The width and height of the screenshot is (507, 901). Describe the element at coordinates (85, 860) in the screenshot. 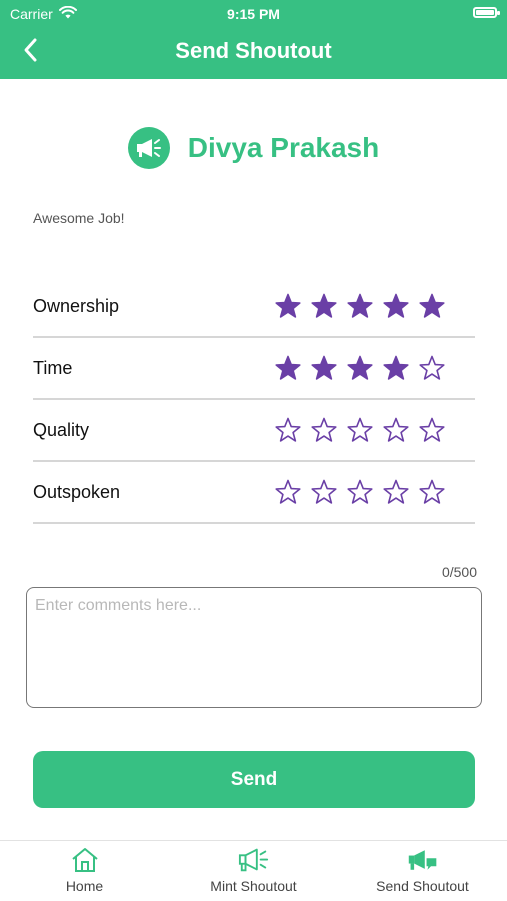

I see `home-icon` at that location.